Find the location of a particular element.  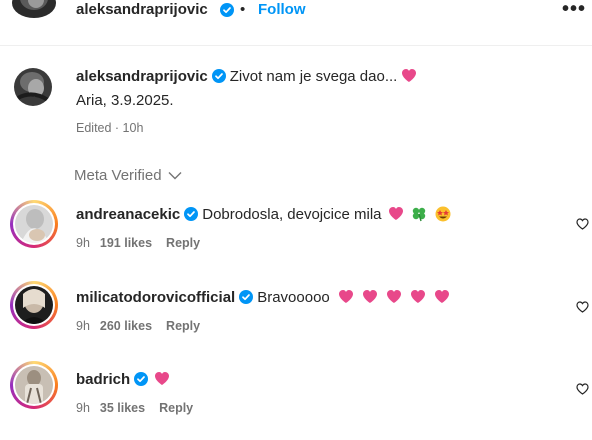

post-header: aleksandraprijovic • Follow ••• is located at coordinates (296, 20).